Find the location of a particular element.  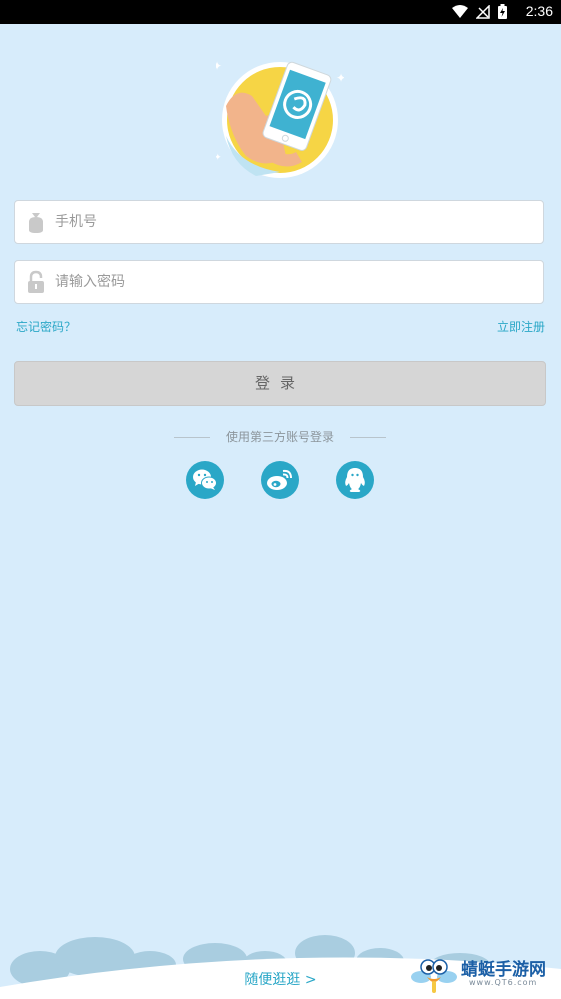

wechat-login-button is located at coordinates (205, 480).